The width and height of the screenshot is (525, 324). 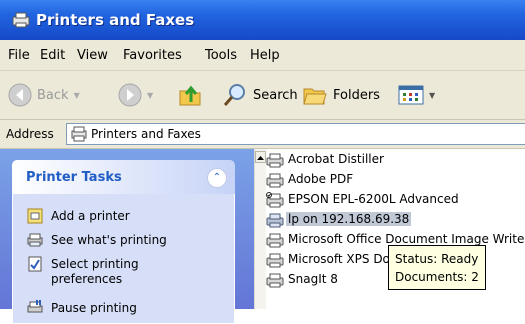 I want to click on menu-view: View, so click(x=92, y=55).